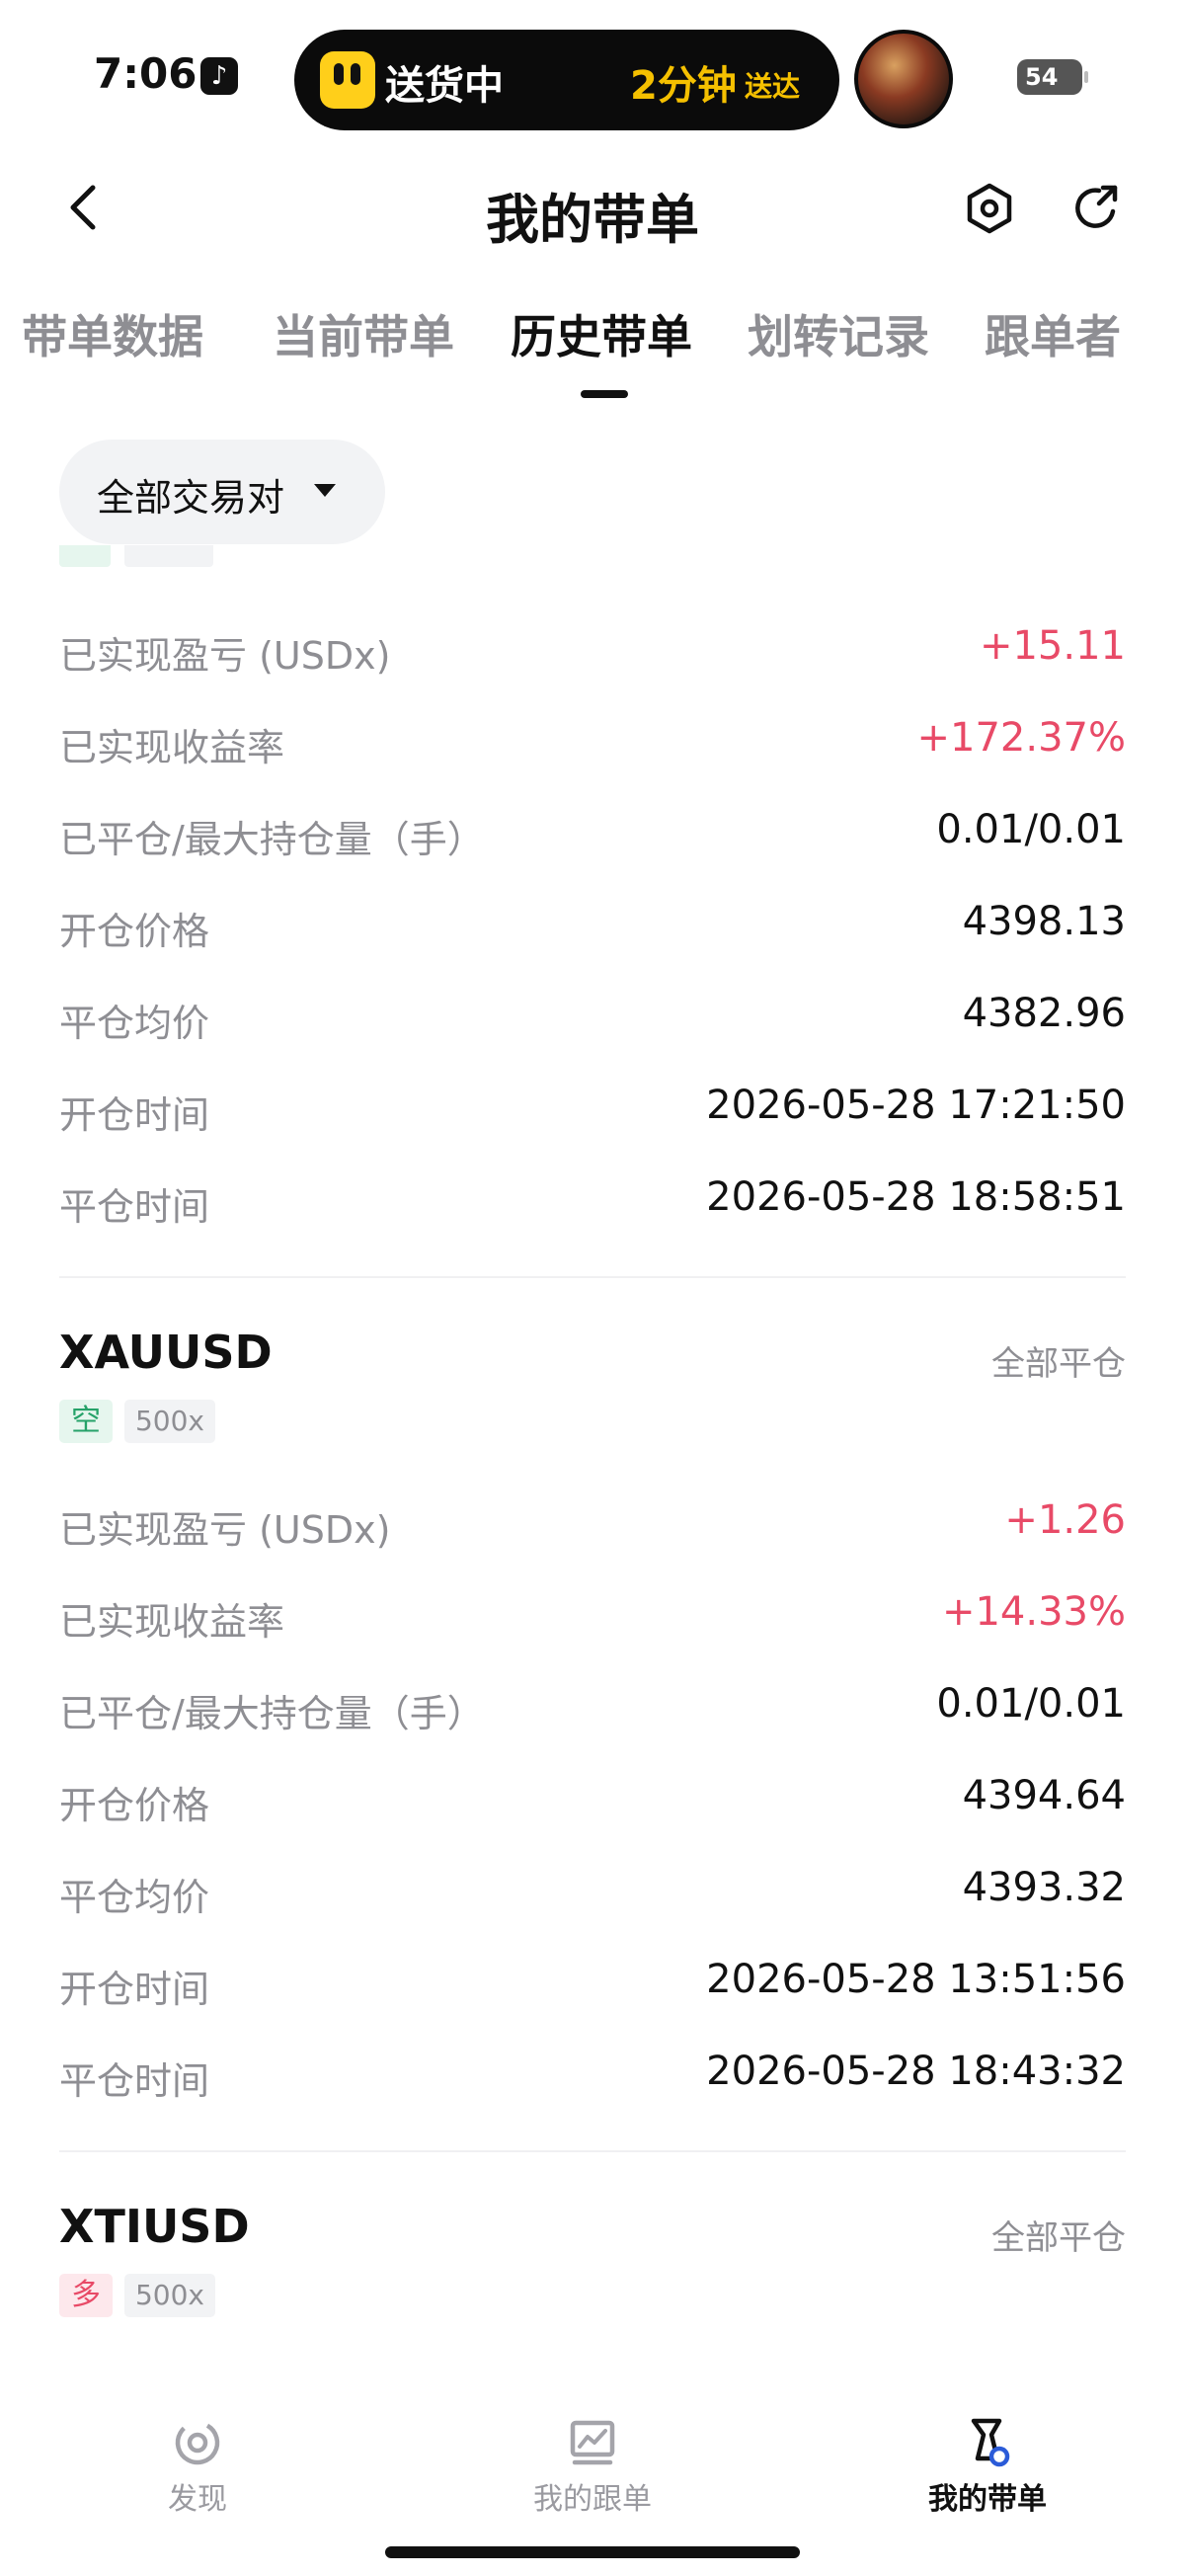  Describe the element at coordinates (991, 2442) in the screenshot. I see `lead-trade-icon` at that location.